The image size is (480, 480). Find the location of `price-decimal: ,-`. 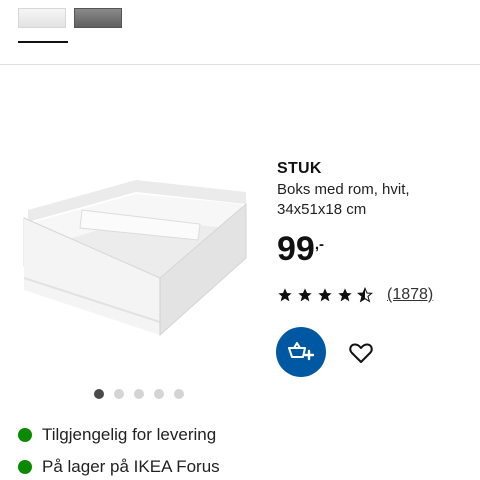

price-decimal: ,- is located at coordinates (319, 244).